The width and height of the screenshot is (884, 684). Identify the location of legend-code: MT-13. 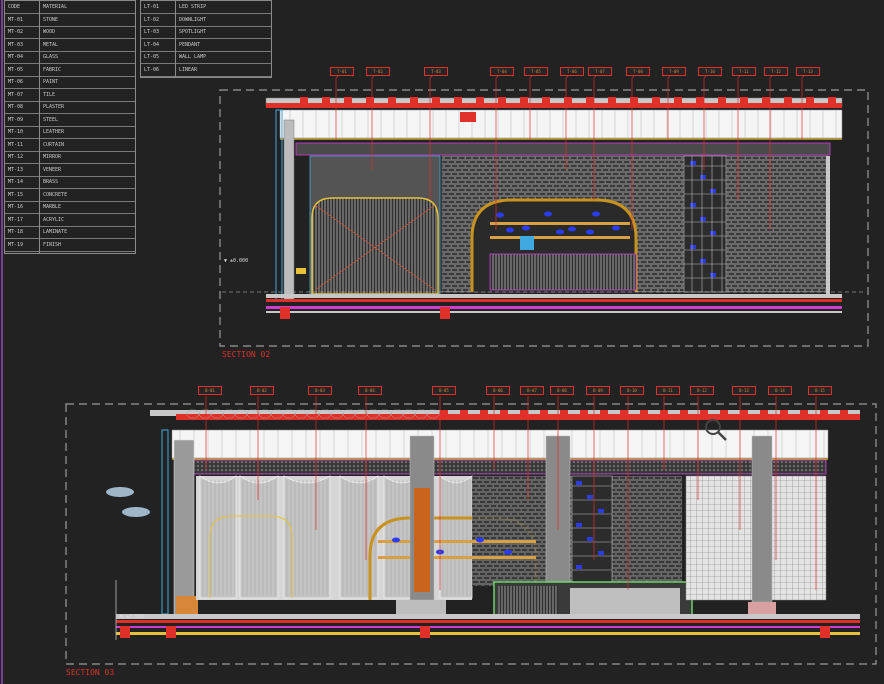
(16, 169).